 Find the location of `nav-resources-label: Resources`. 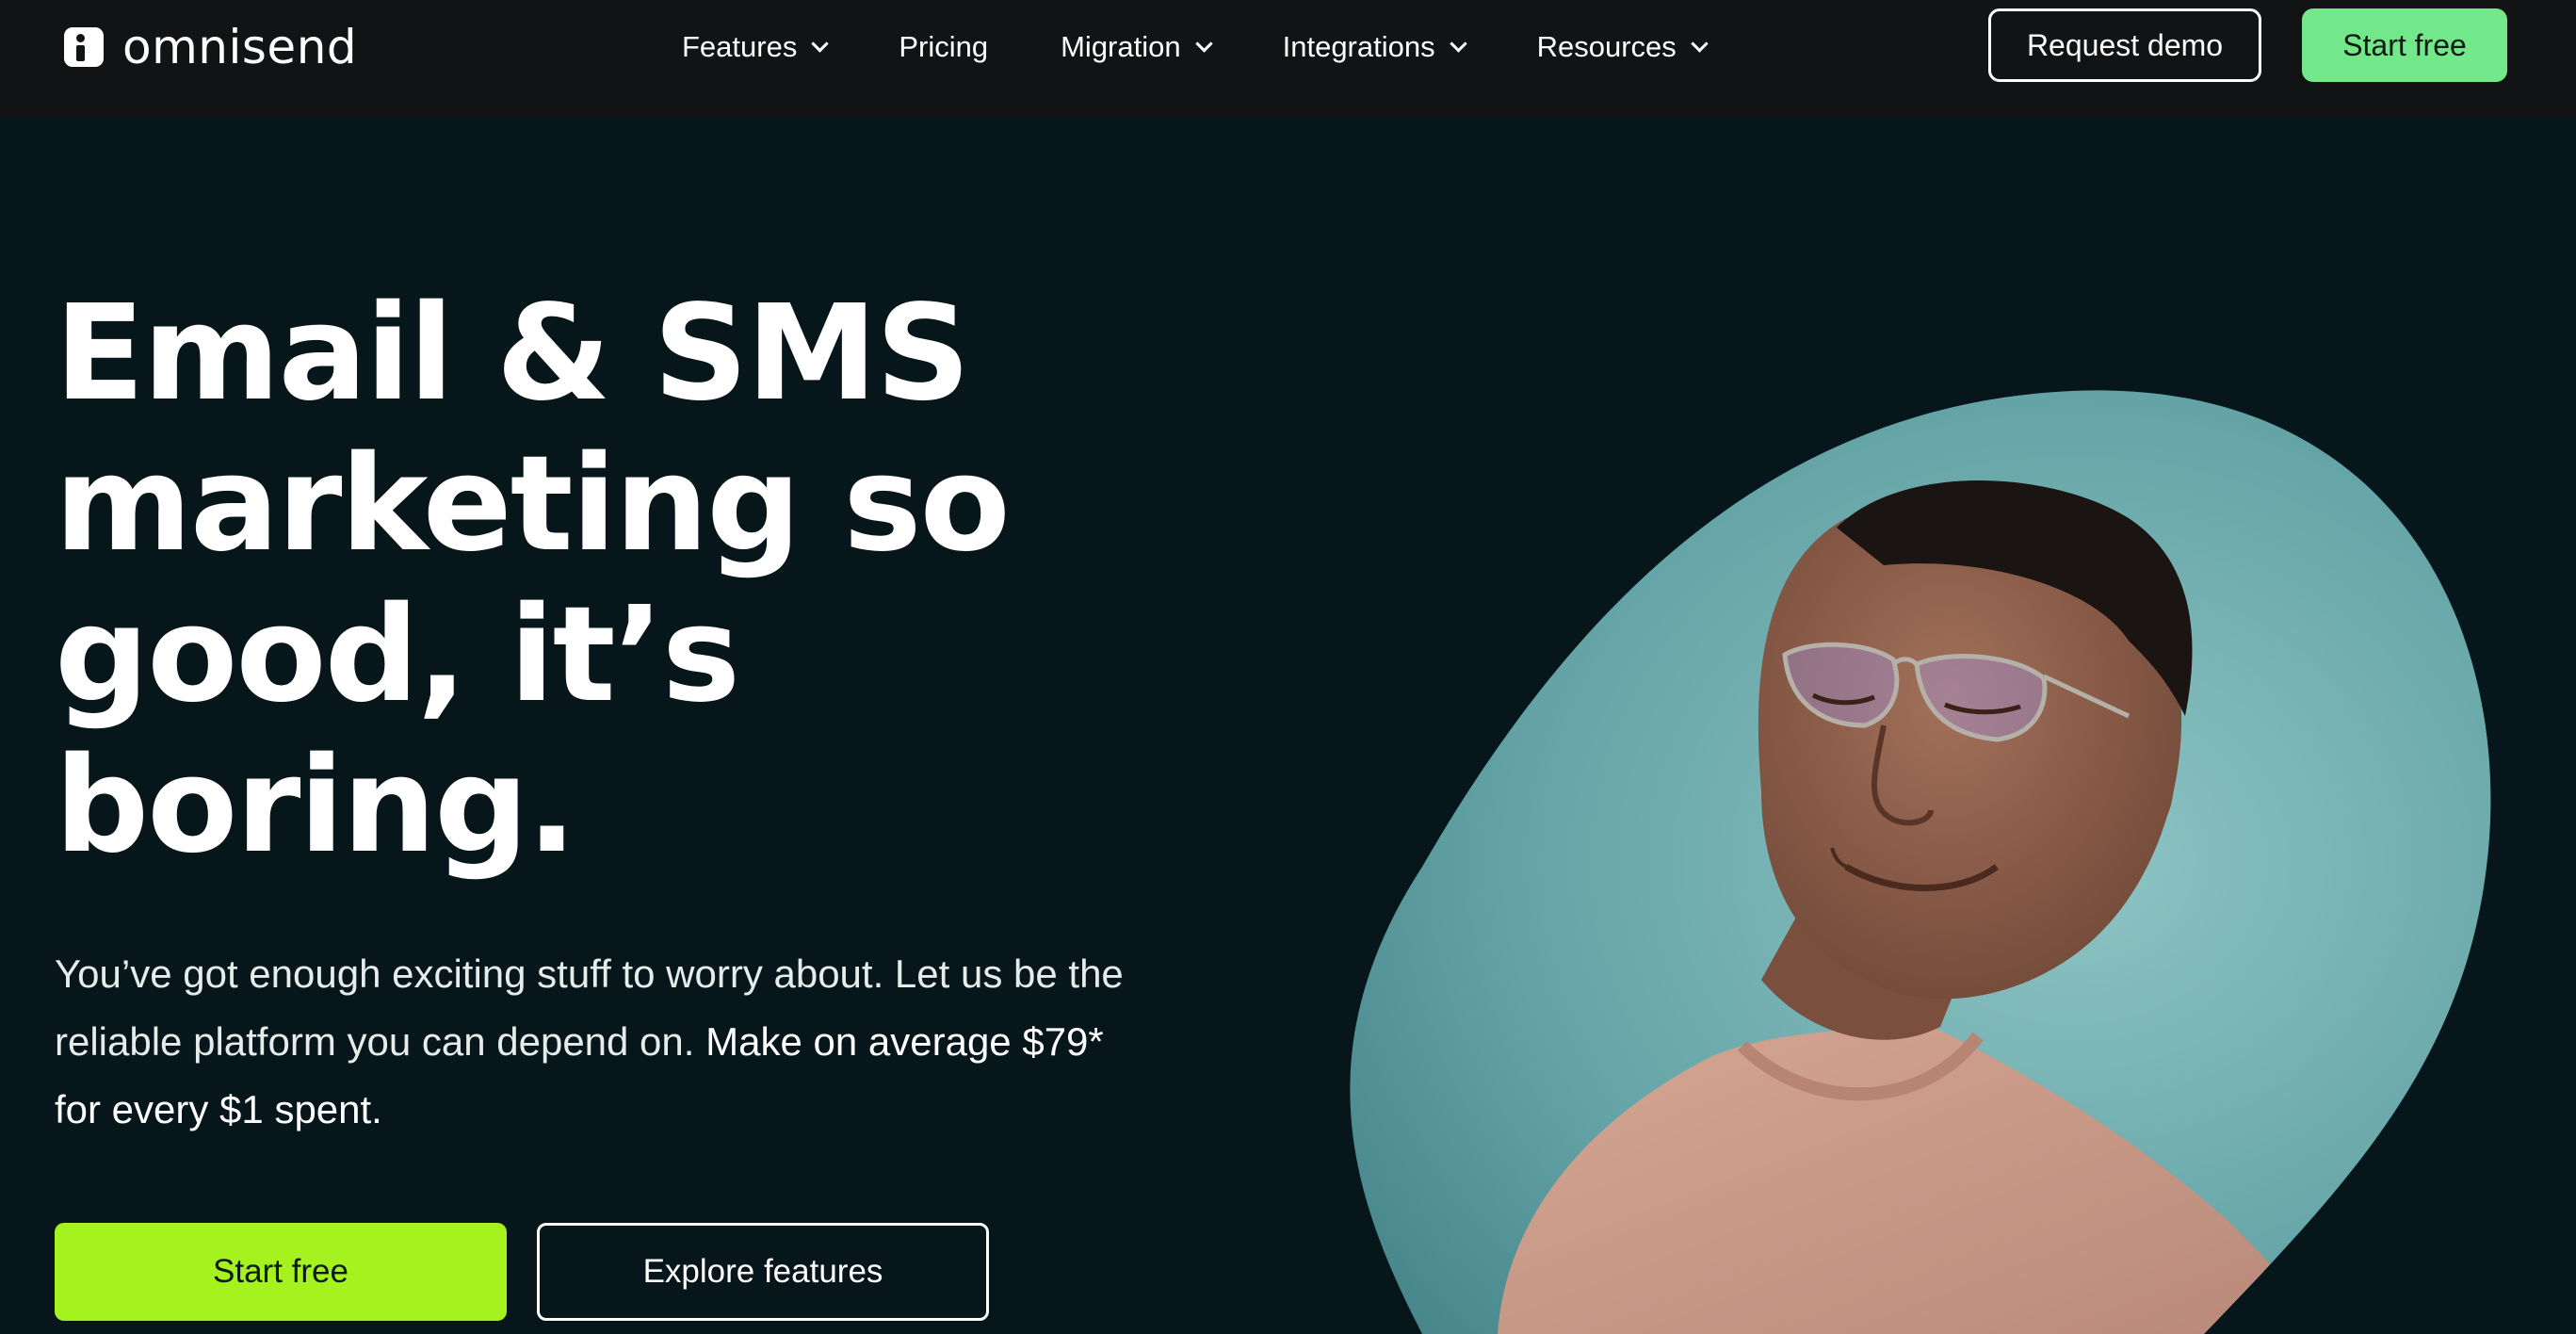

nav-resources-label: Resources is located at coordinates (1606, 46).